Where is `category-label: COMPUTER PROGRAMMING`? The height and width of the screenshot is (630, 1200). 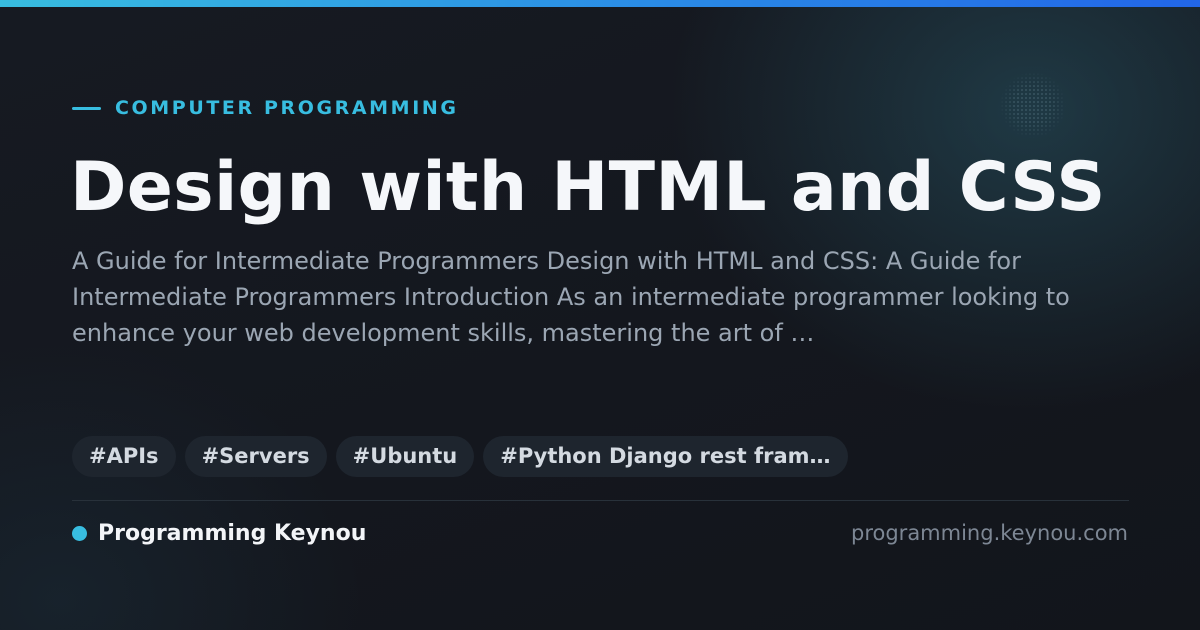
category-label: COMPUTER PROGRAMMING is located at coordinates (287, 108).